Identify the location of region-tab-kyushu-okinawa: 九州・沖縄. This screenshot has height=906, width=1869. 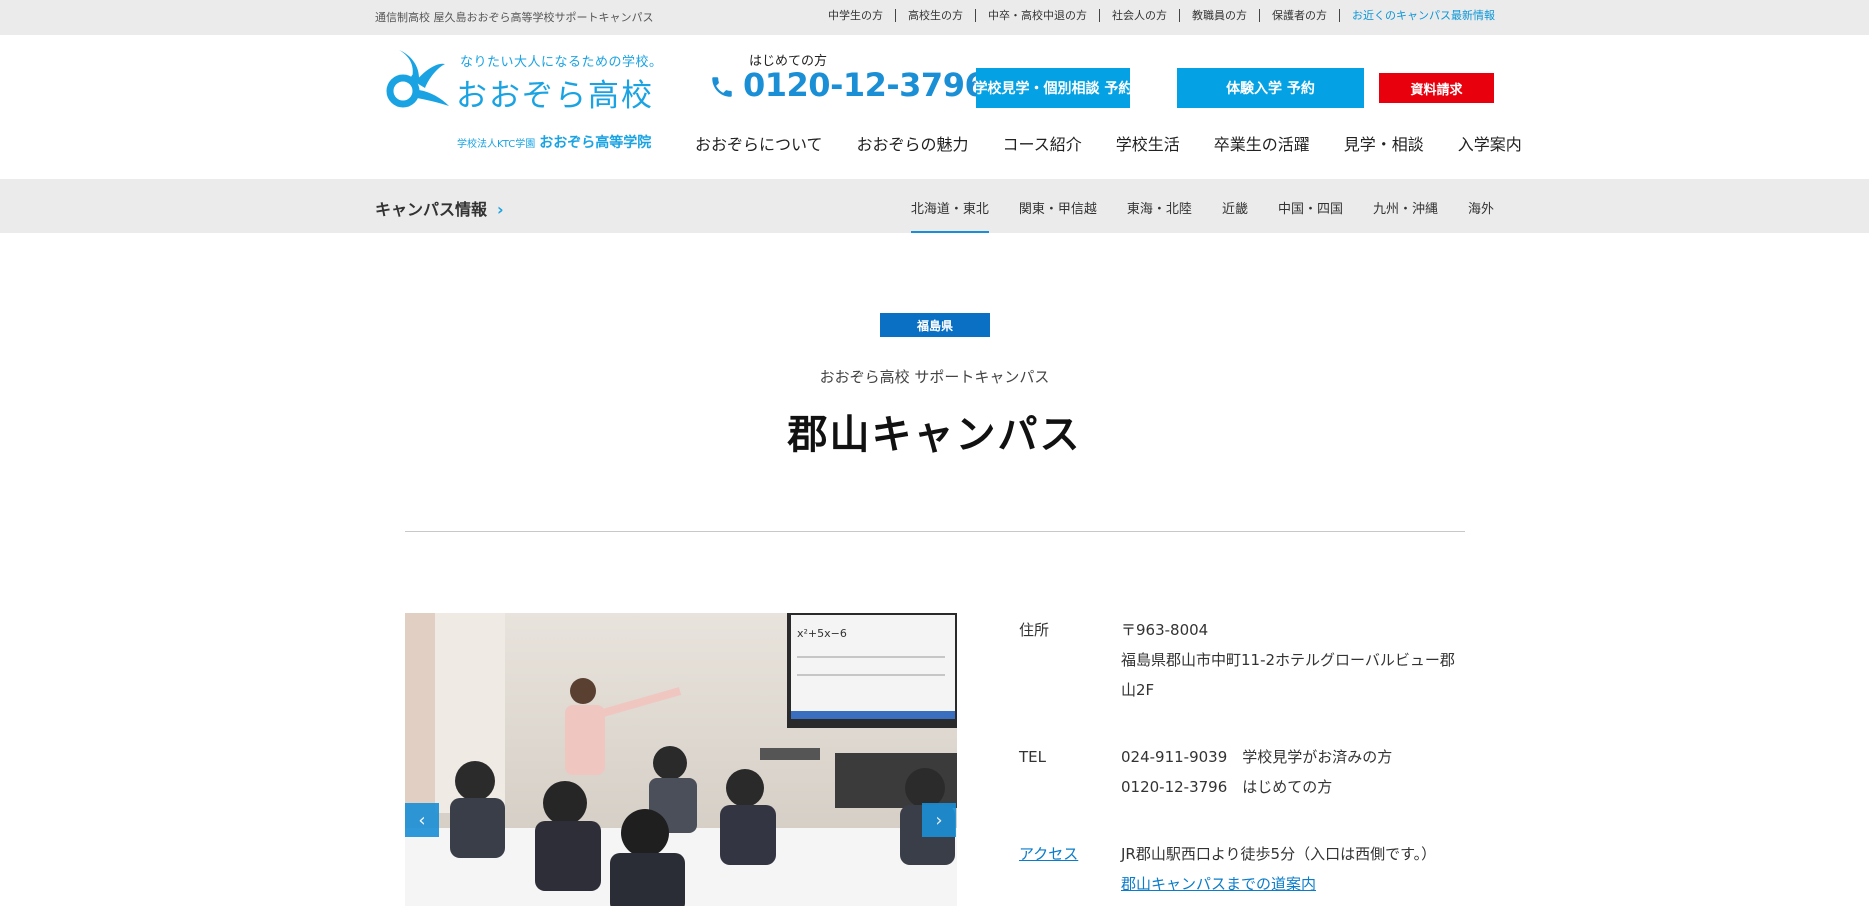
(1405, 215).